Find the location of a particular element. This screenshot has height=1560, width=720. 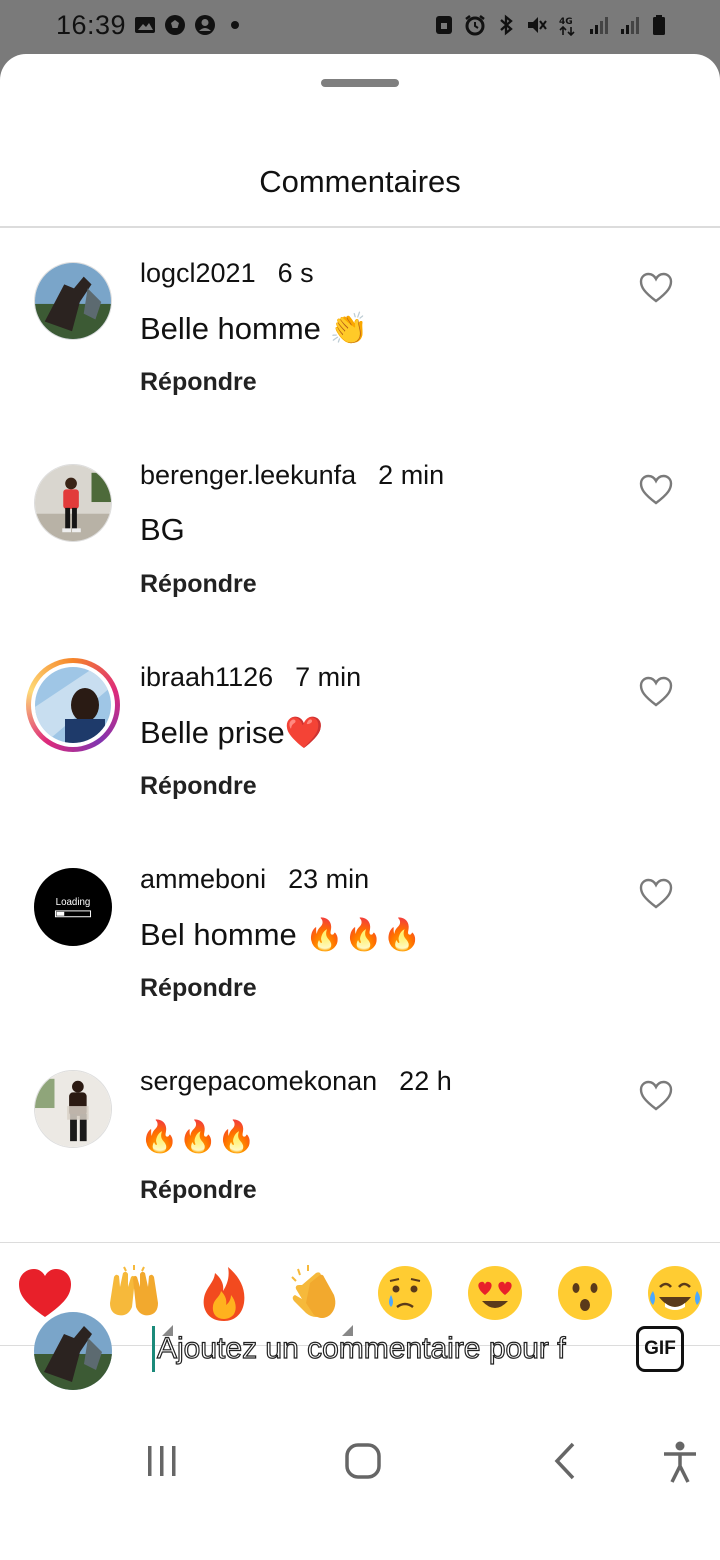

status-right-icons: 4G is located at coordinates (552, 25).